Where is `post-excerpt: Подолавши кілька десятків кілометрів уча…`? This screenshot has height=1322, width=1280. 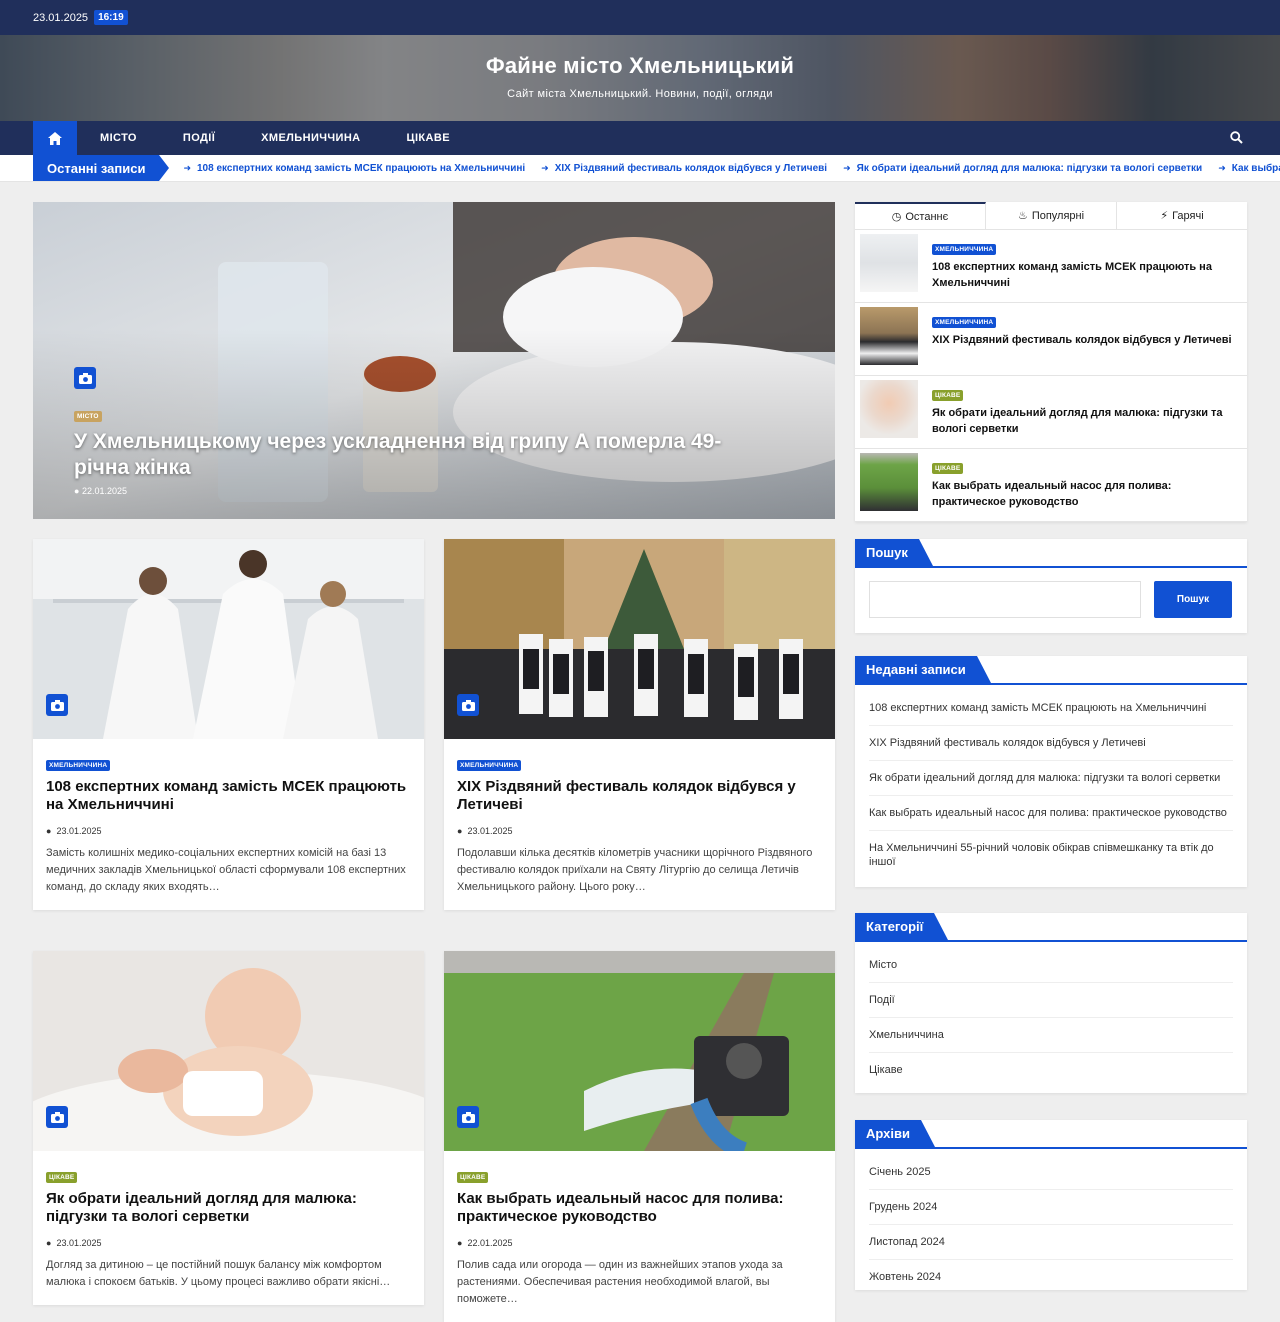 post-excerpt: Подолавши кілька десятків кілометрів уча… is located at coordinates (635, 870).